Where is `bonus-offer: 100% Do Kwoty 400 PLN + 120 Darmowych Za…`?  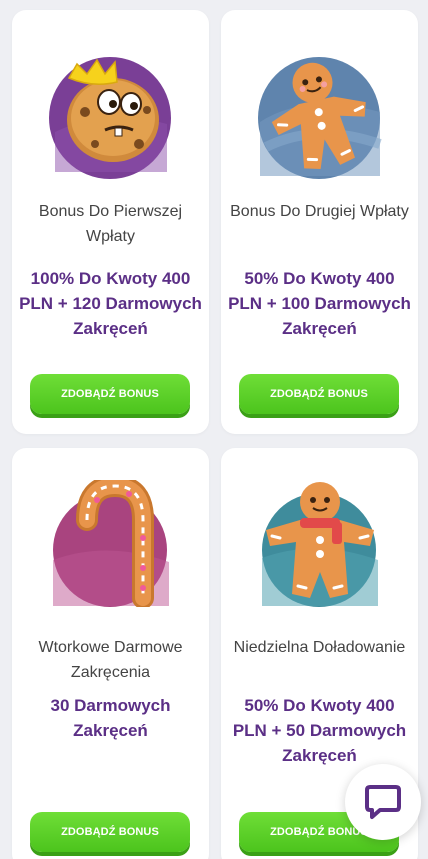
bonus-offer: 100% Do Kwoty 400 PLN + 120 Darmowych Za… is located at coordinates (110, 303).